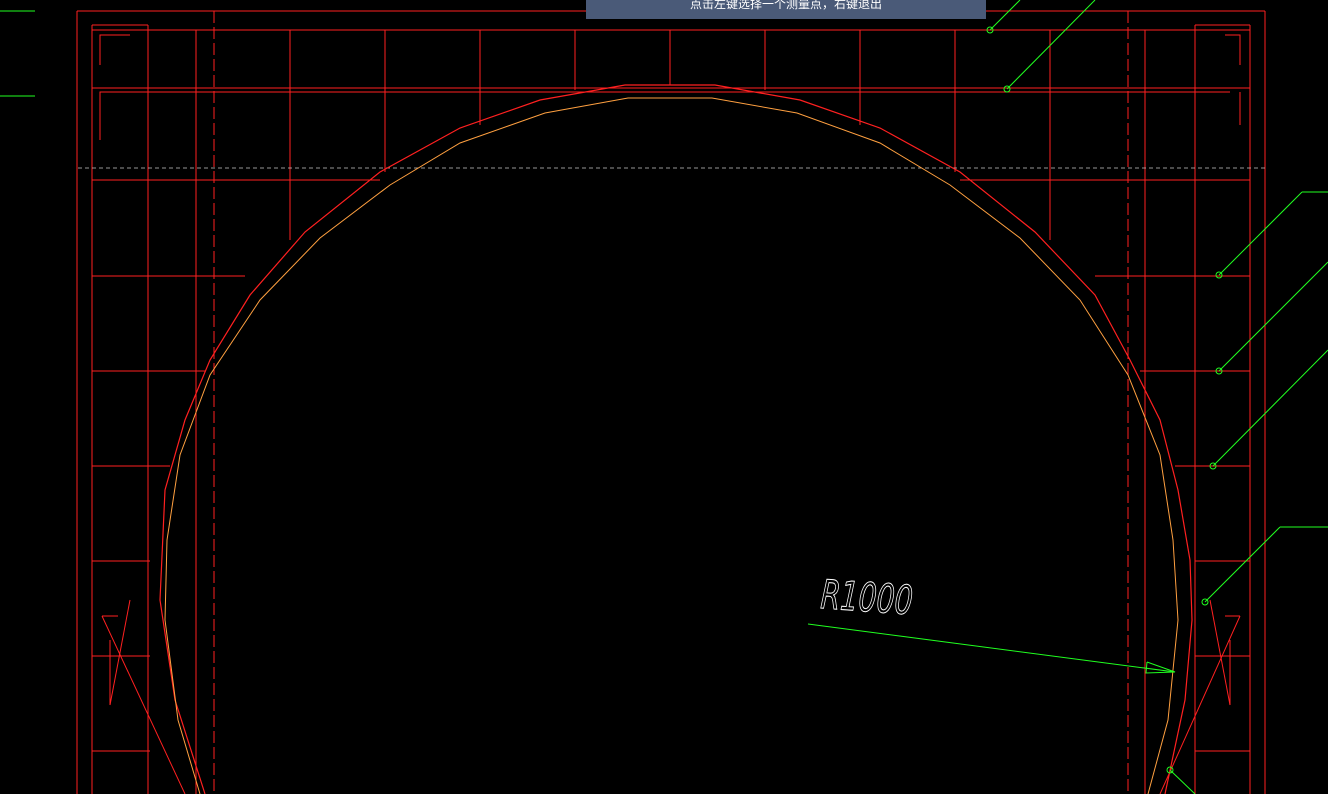 The height and width of the screenshot is (794, 1328). Describe the element at coordinates (866, 598) in the screenshot. I see `radius-dimension-label: R1000` at that location.